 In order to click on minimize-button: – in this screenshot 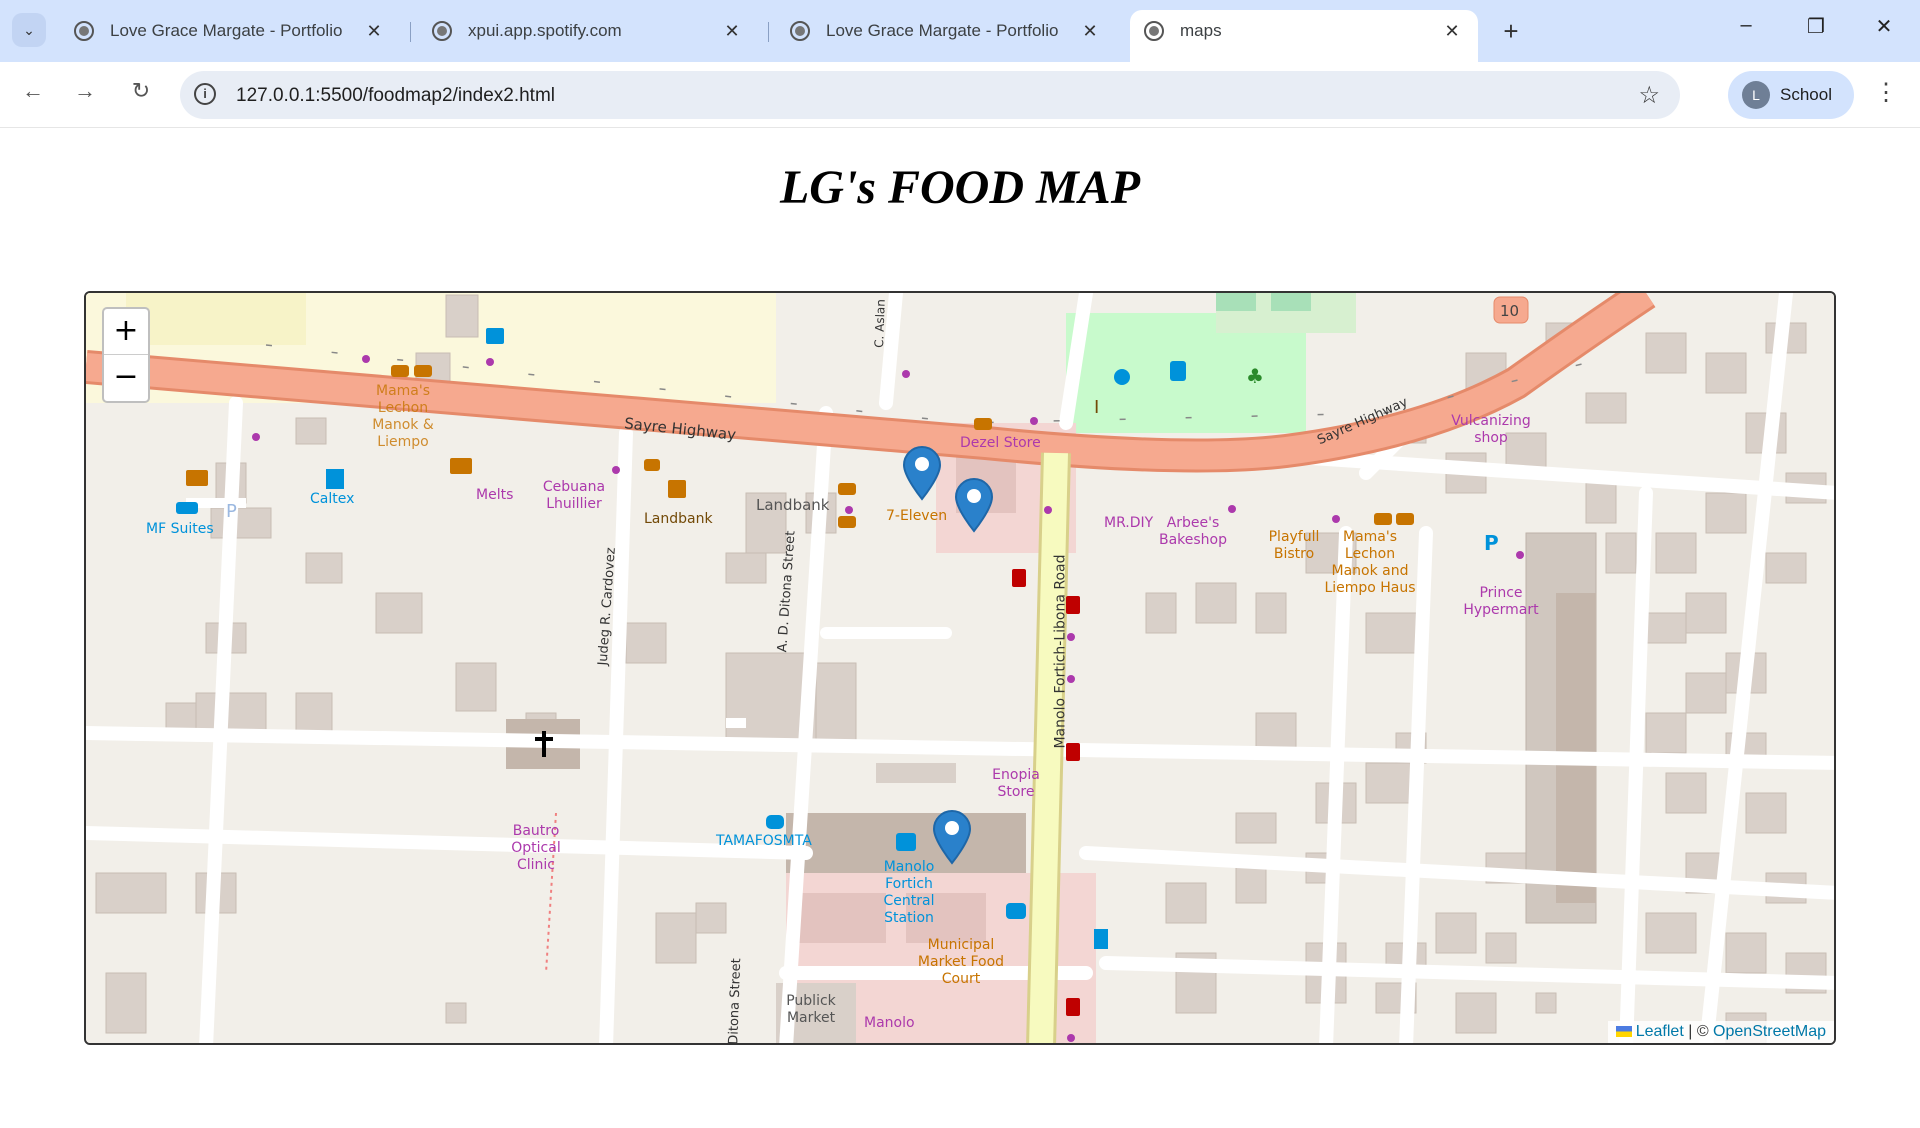, I will do `click(1746, 25)`.